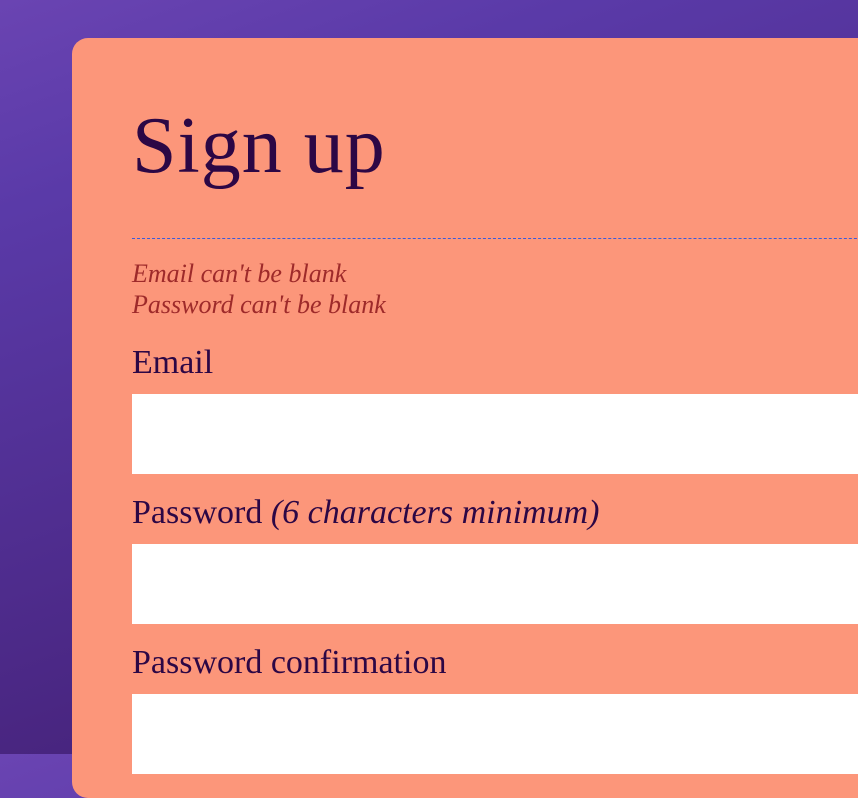  I want to click on title-divider, so click(495, 238).